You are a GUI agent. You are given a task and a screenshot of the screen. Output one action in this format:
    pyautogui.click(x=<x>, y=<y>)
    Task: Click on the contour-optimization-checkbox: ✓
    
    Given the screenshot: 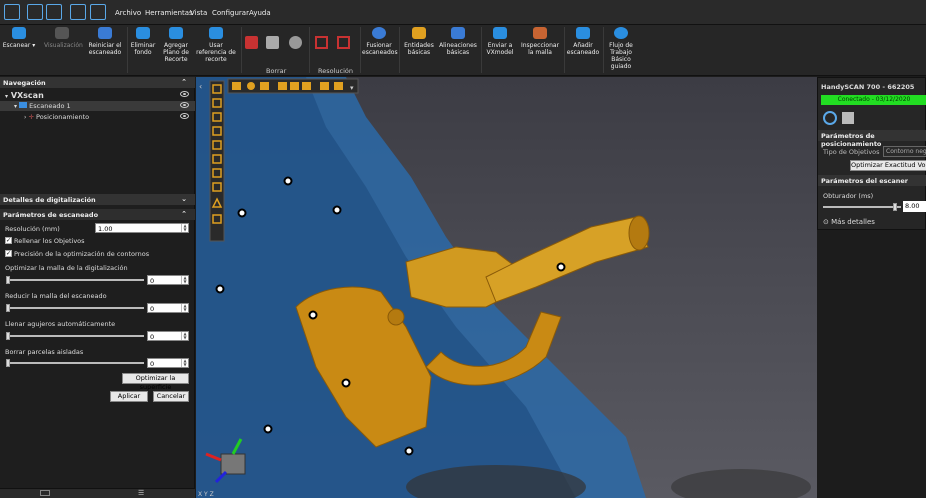 What is the action you would take?
    pyautogui.click(x=8, y=253)
    